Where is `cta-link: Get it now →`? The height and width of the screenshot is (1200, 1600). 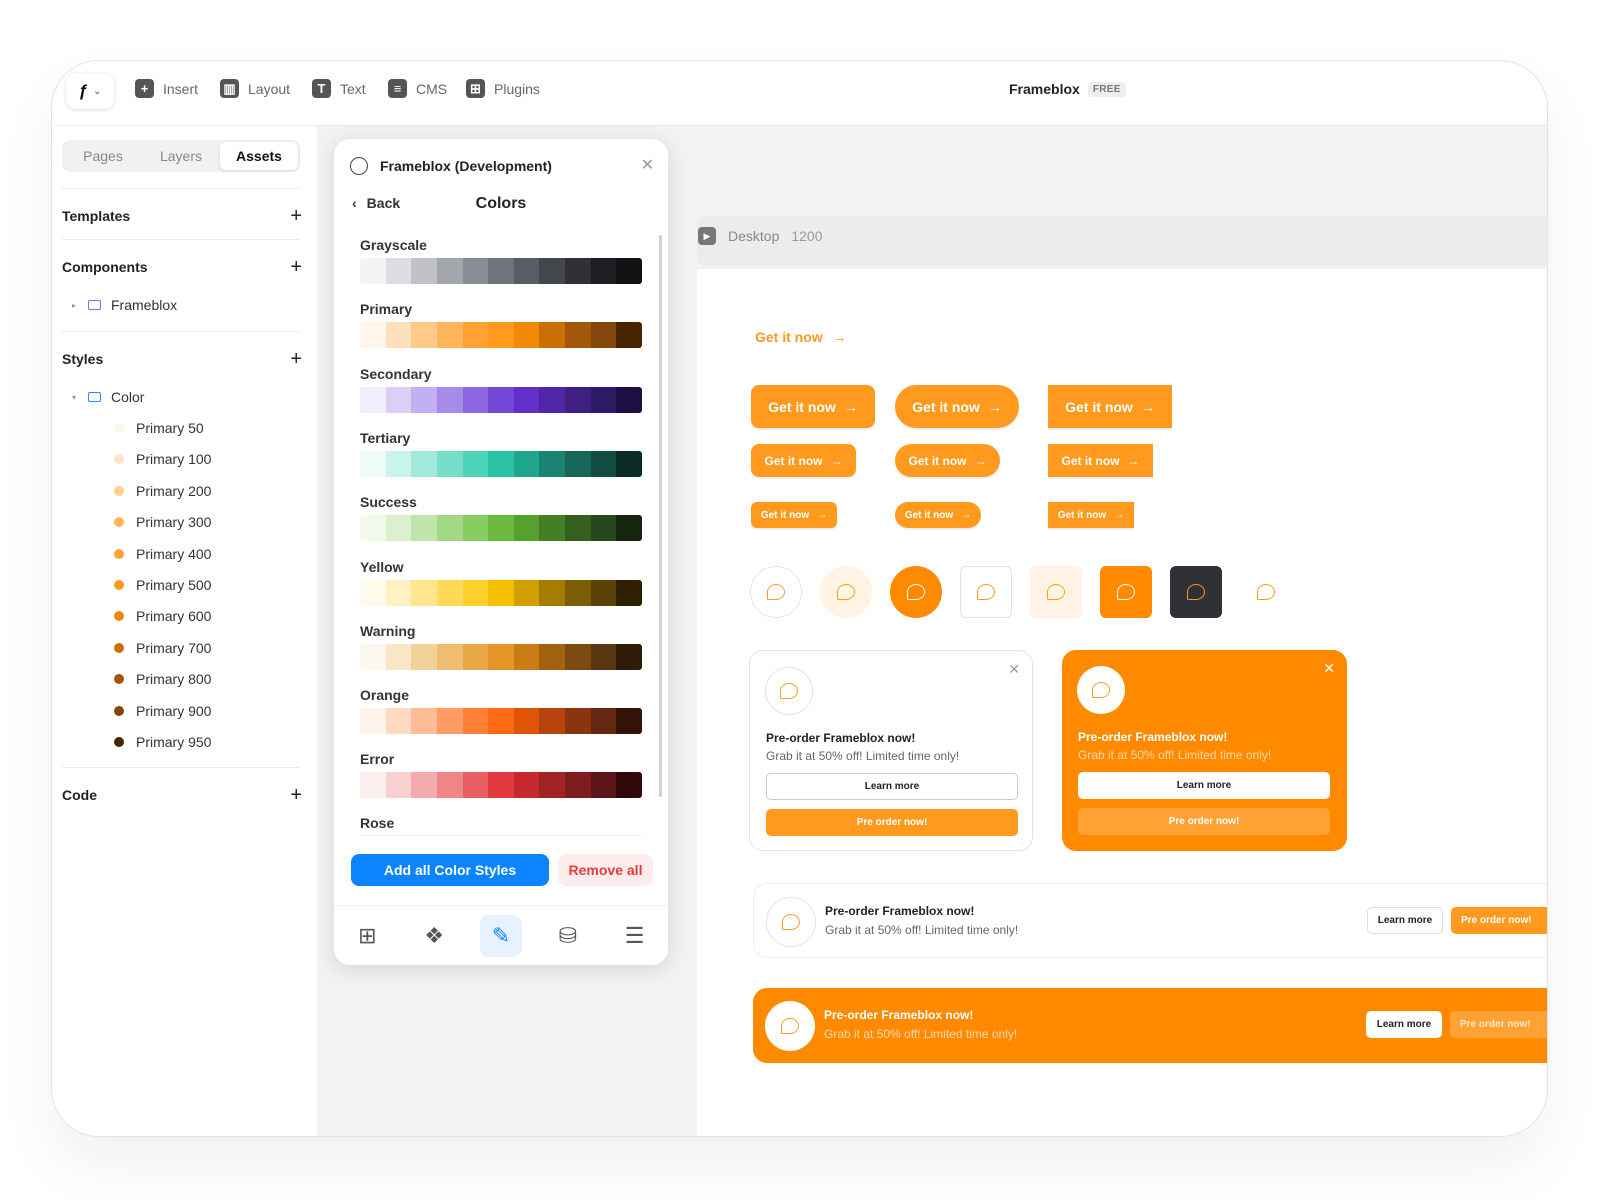 cta-link: Get it now → is located at coordinates (801, 337).